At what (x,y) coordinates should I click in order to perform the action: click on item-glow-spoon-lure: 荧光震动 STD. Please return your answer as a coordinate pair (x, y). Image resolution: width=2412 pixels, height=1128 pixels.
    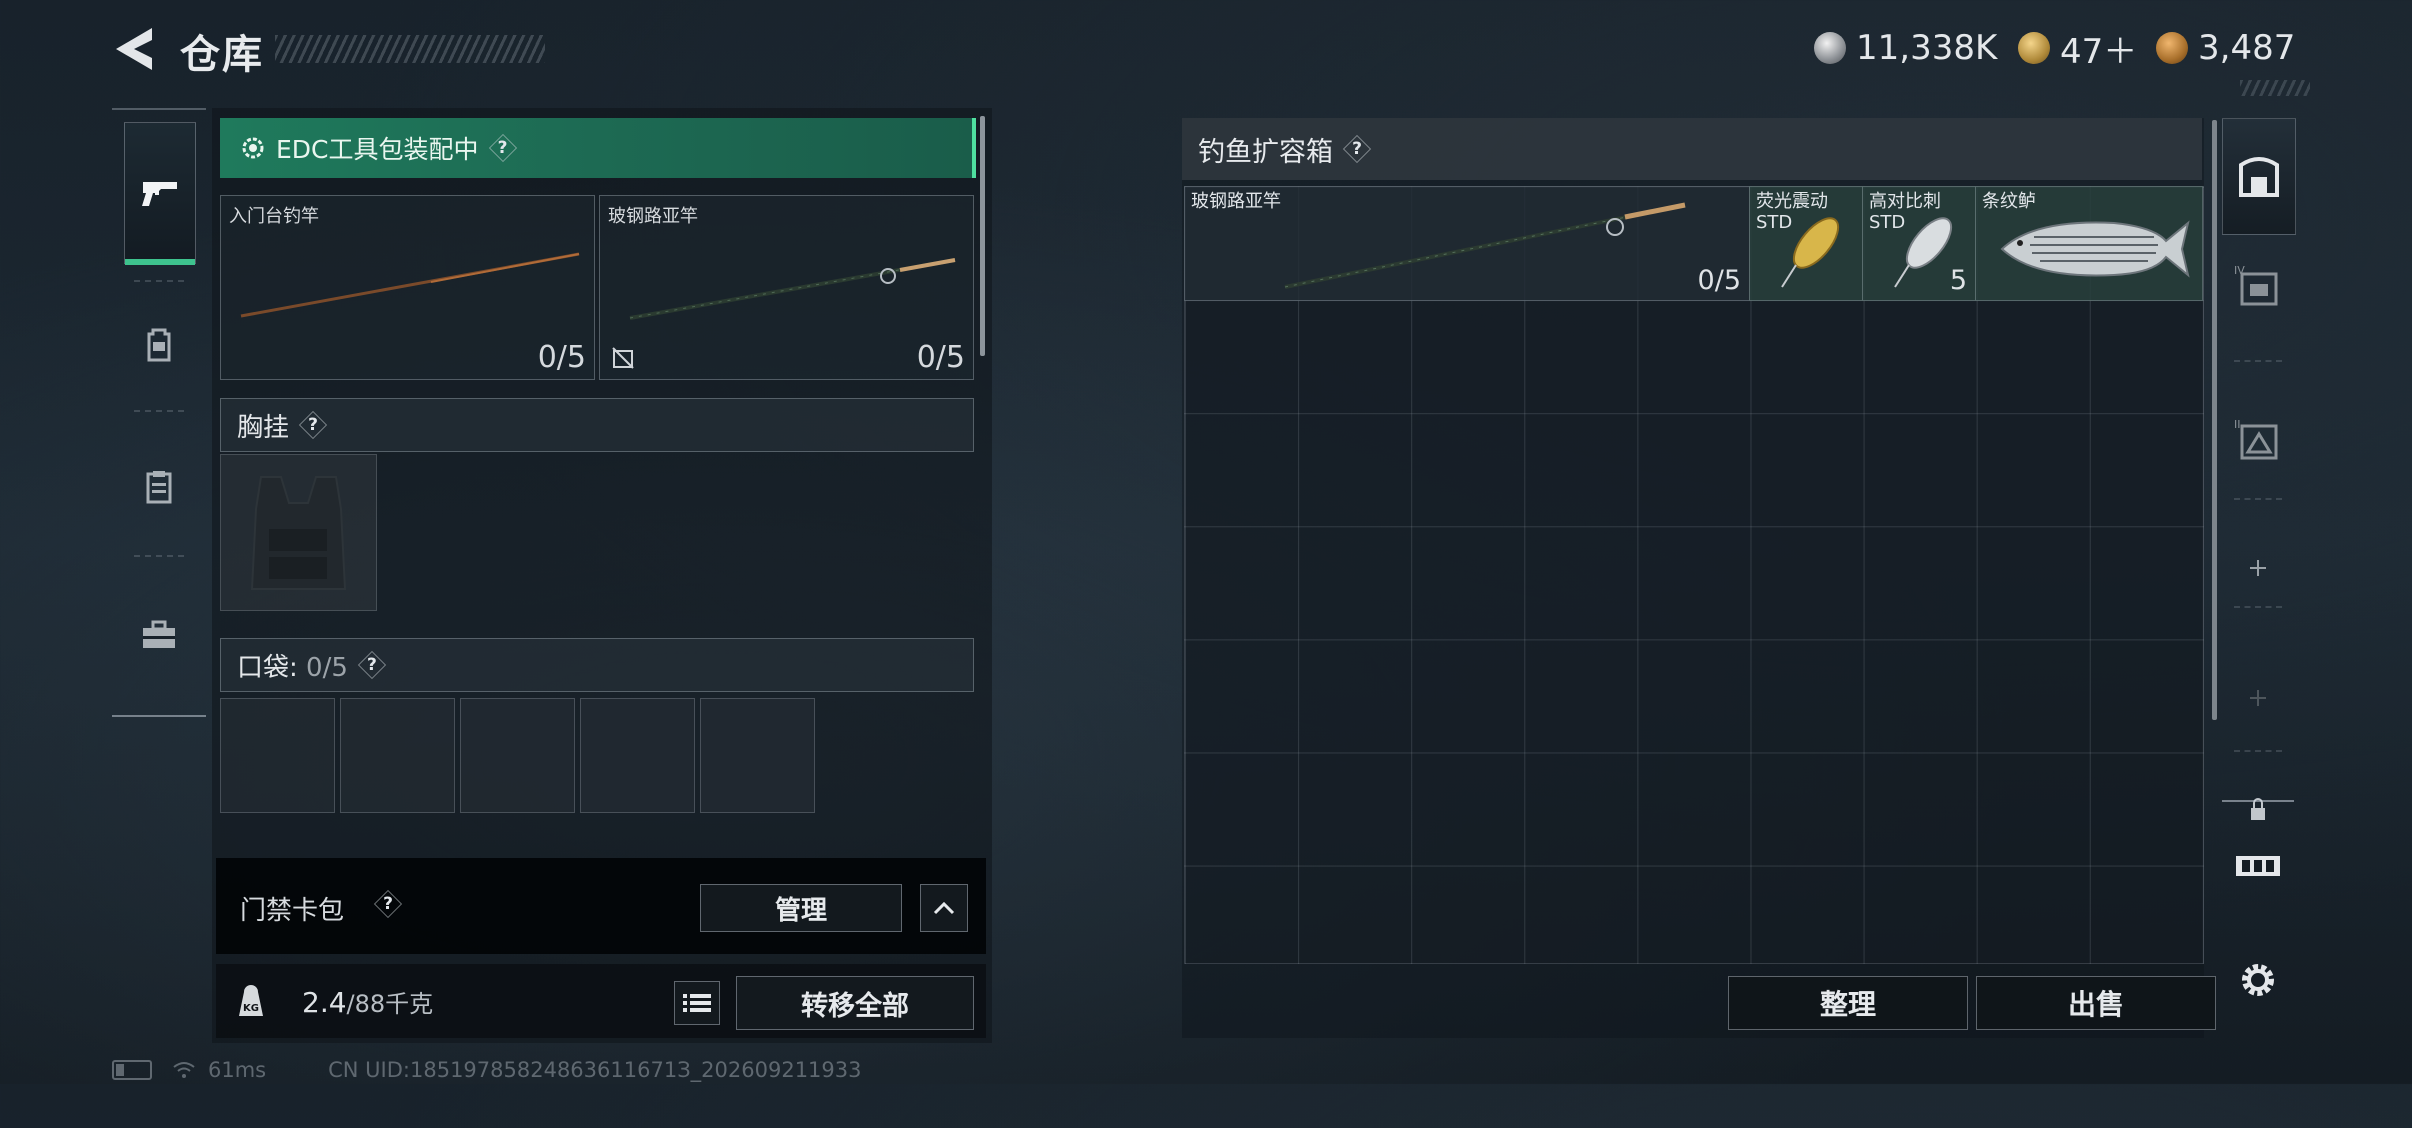
    Looking at the image, I should click on (1806, 243).